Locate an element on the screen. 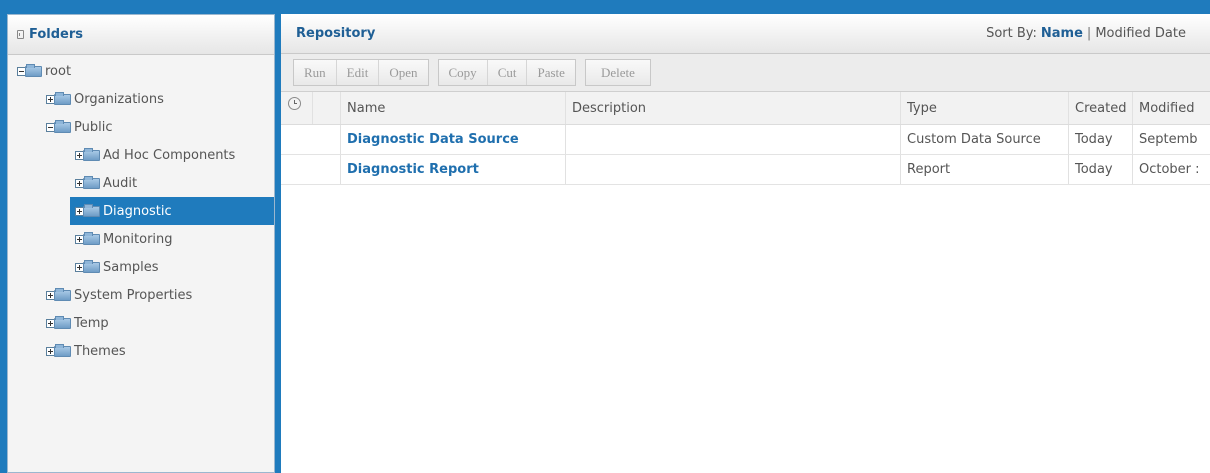 This screenshot has width=1210, height=473. tree-item-monitoring: Monitoring is located at coordinates (124, 239).